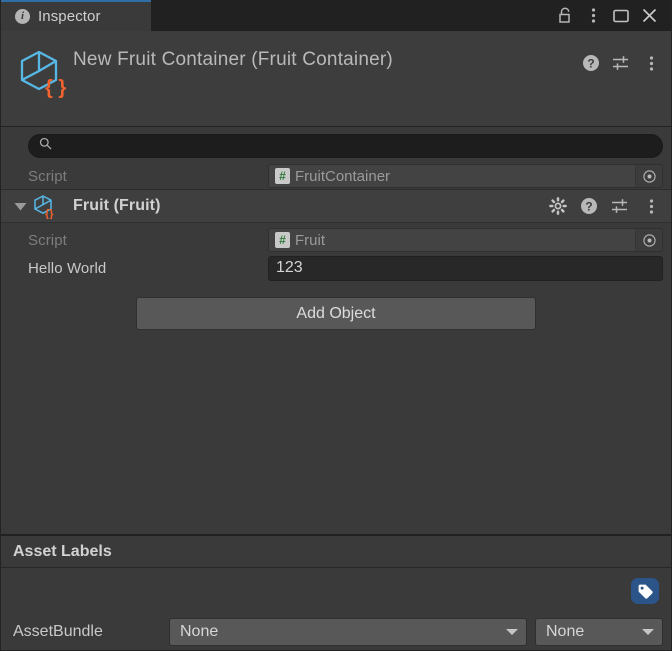 The width and height of the screenshot is (672, 651). What do you see at coordinates (62, 551) in the screenshot?
I see `asset-labels-title: Asset Labels` at bounding box center [62, 551].